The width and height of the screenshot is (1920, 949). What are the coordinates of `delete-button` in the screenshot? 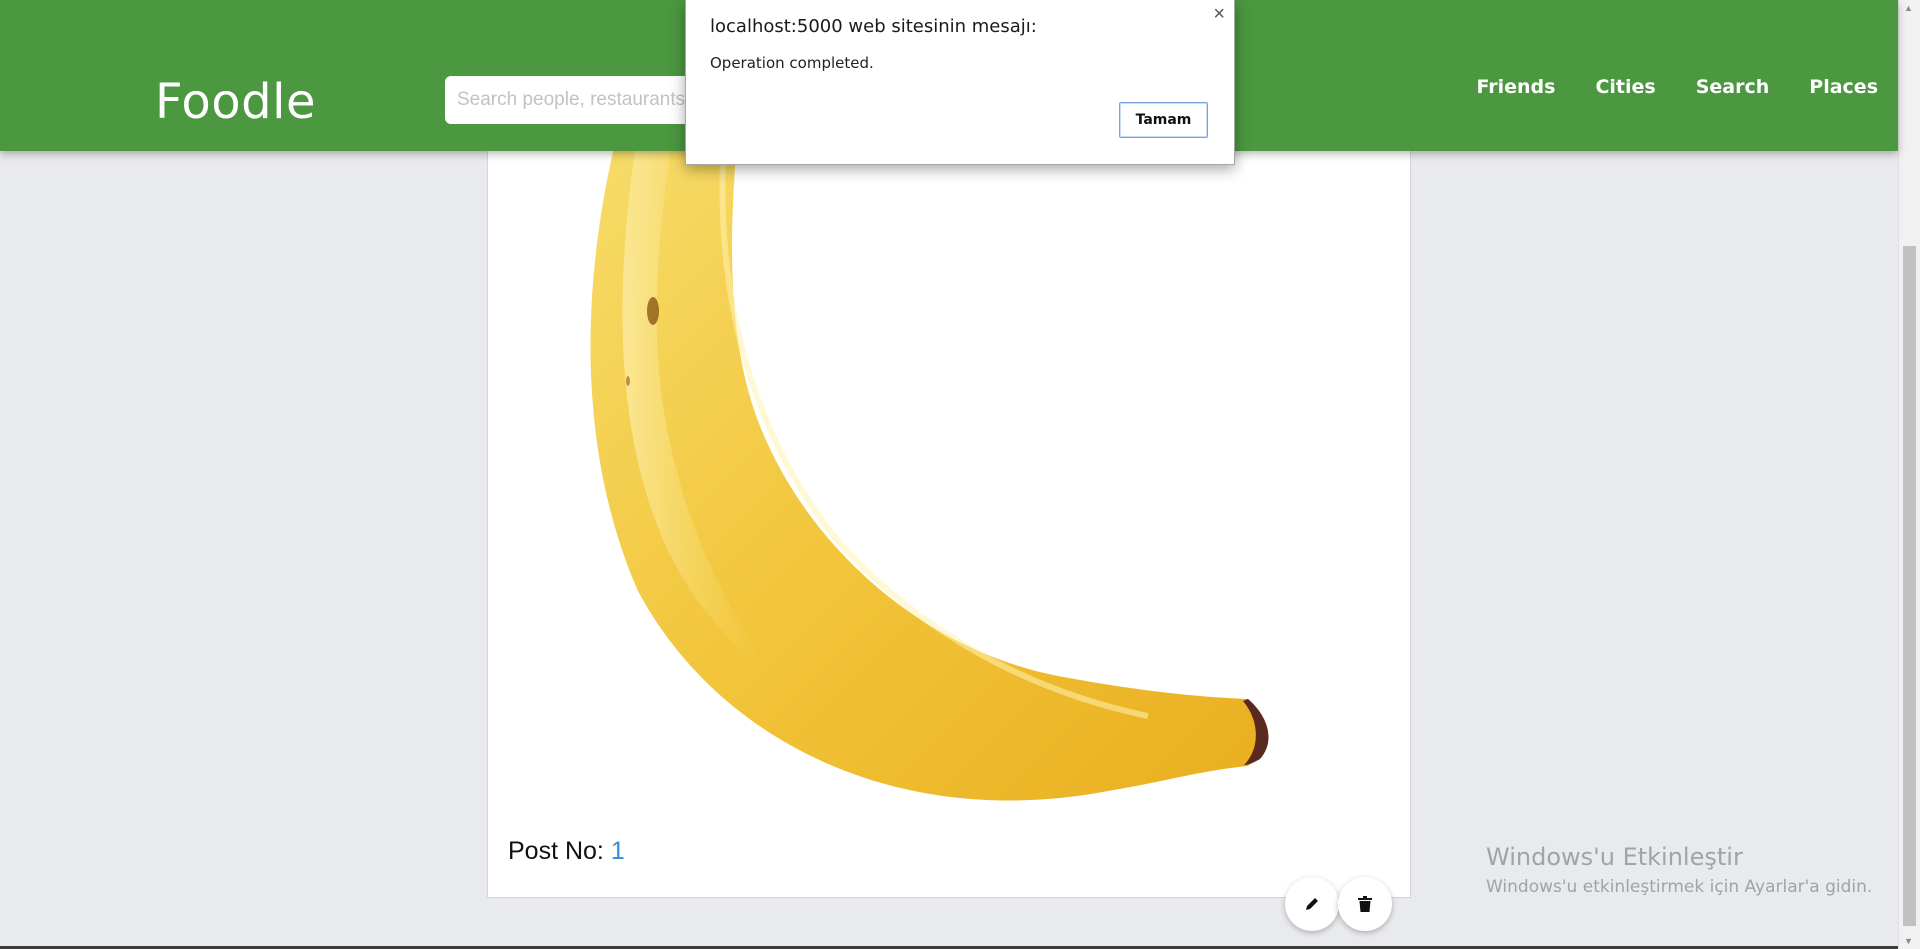 It's located at (1365, 904).